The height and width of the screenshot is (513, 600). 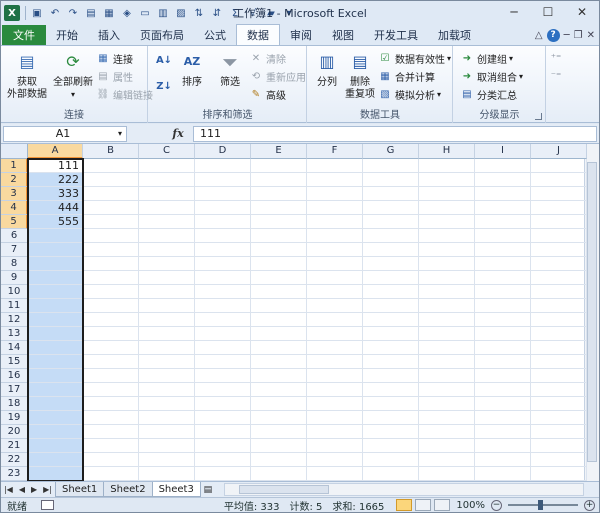 What do you see at coordinates (128, 489) in the screenshot?
I see `sheet-tab-2: Sheet2` at bounding box center [128, 489].